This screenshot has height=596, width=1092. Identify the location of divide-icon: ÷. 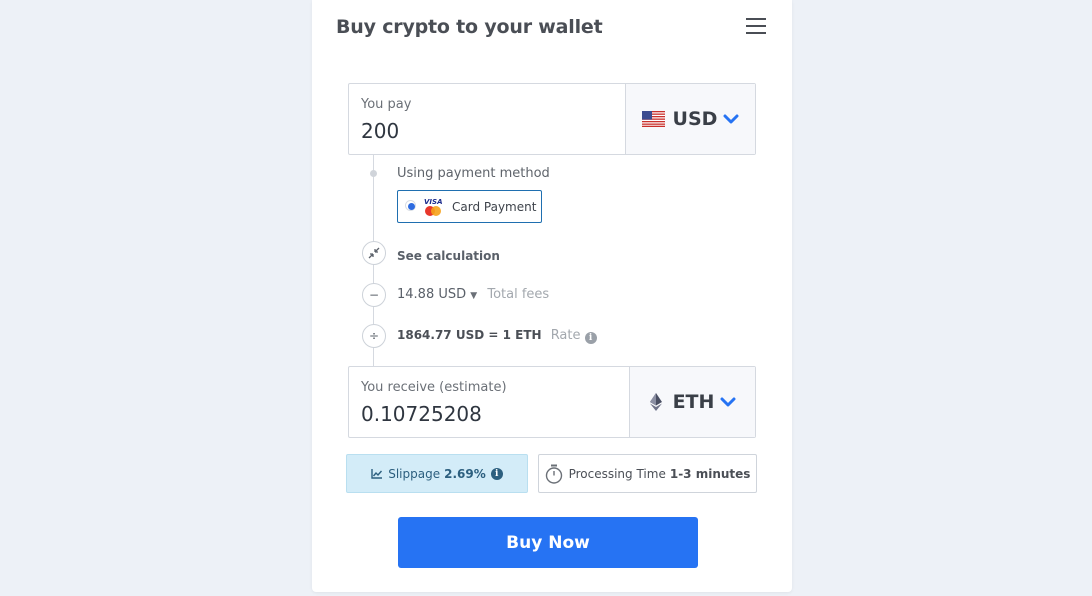
(374, 336).